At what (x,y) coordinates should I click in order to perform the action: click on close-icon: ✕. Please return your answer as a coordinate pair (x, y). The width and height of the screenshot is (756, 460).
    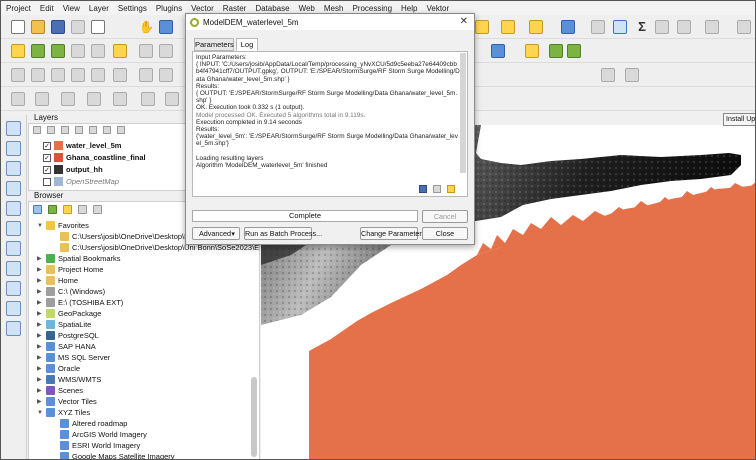
    Looking at the image, I should click on (464, 21).